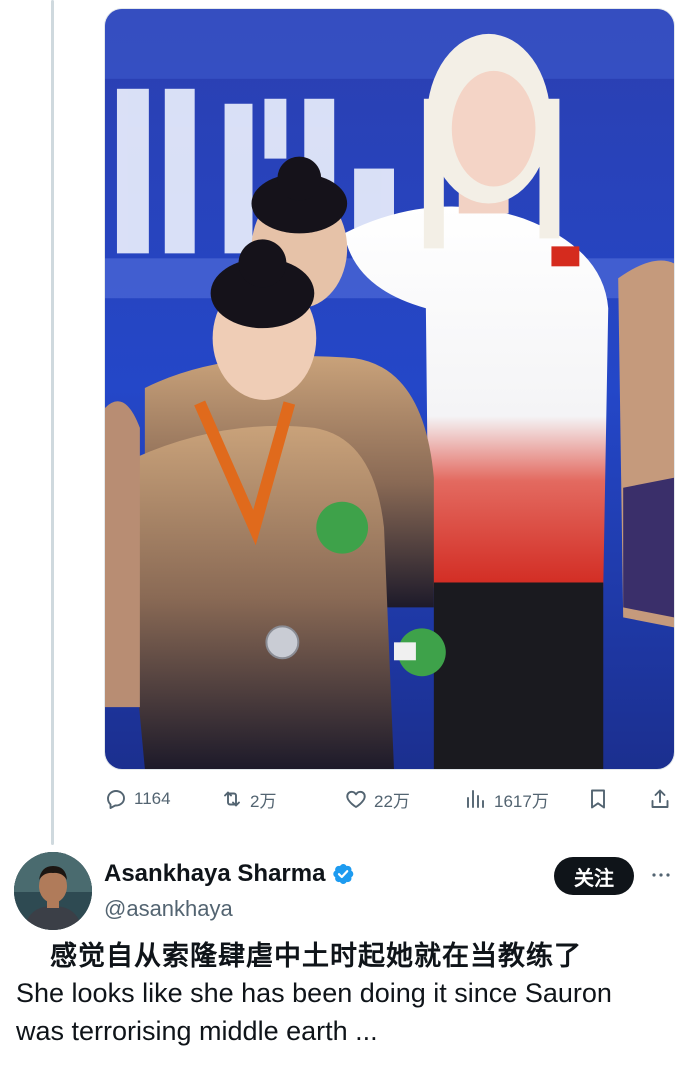  Describe the element at coordinates (263, 801) in the screenshot. I see `retweet-count: 2万` at that location.